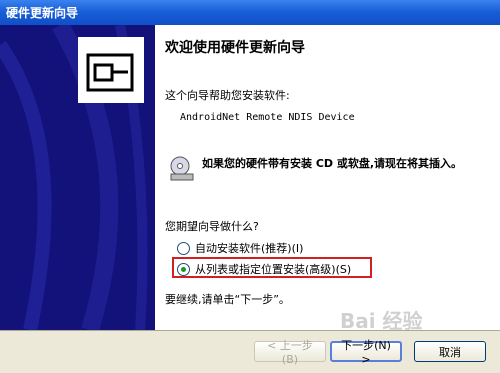  I want to click on radio-auto-install: 自动安装软件(推荐)(I), so click(240, 248).